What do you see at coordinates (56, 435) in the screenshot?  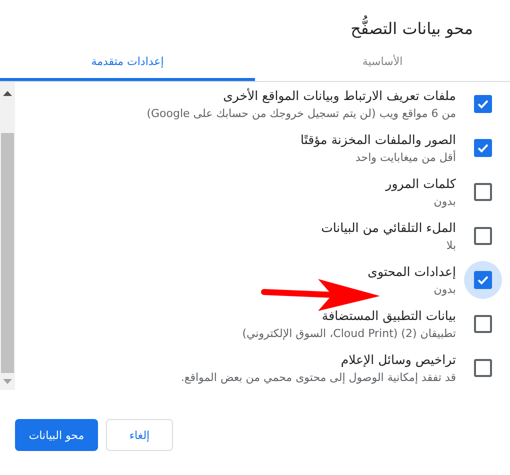 I see `clear-data-button: محو البيانات` at bounding box center [56, 435].